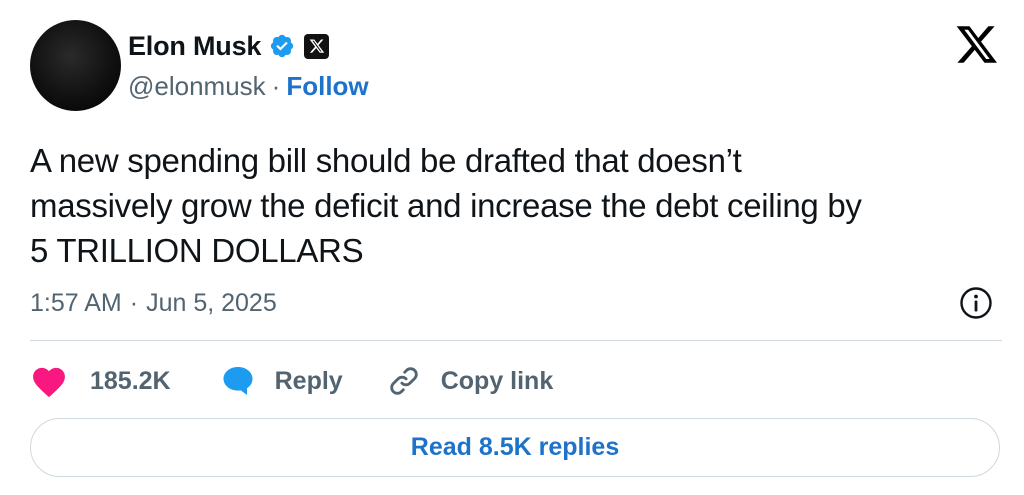  I want to click on reply-bubble-icon, so click(238, 381).